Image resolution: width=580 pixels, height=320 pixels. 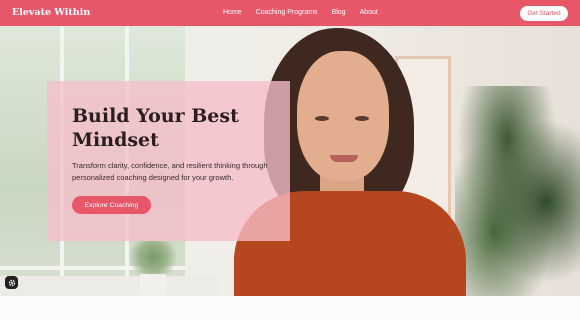 What do you see at coordinates (110, 286) in the screenshot?
I see `window-sill` at bounding box center [110, 286].